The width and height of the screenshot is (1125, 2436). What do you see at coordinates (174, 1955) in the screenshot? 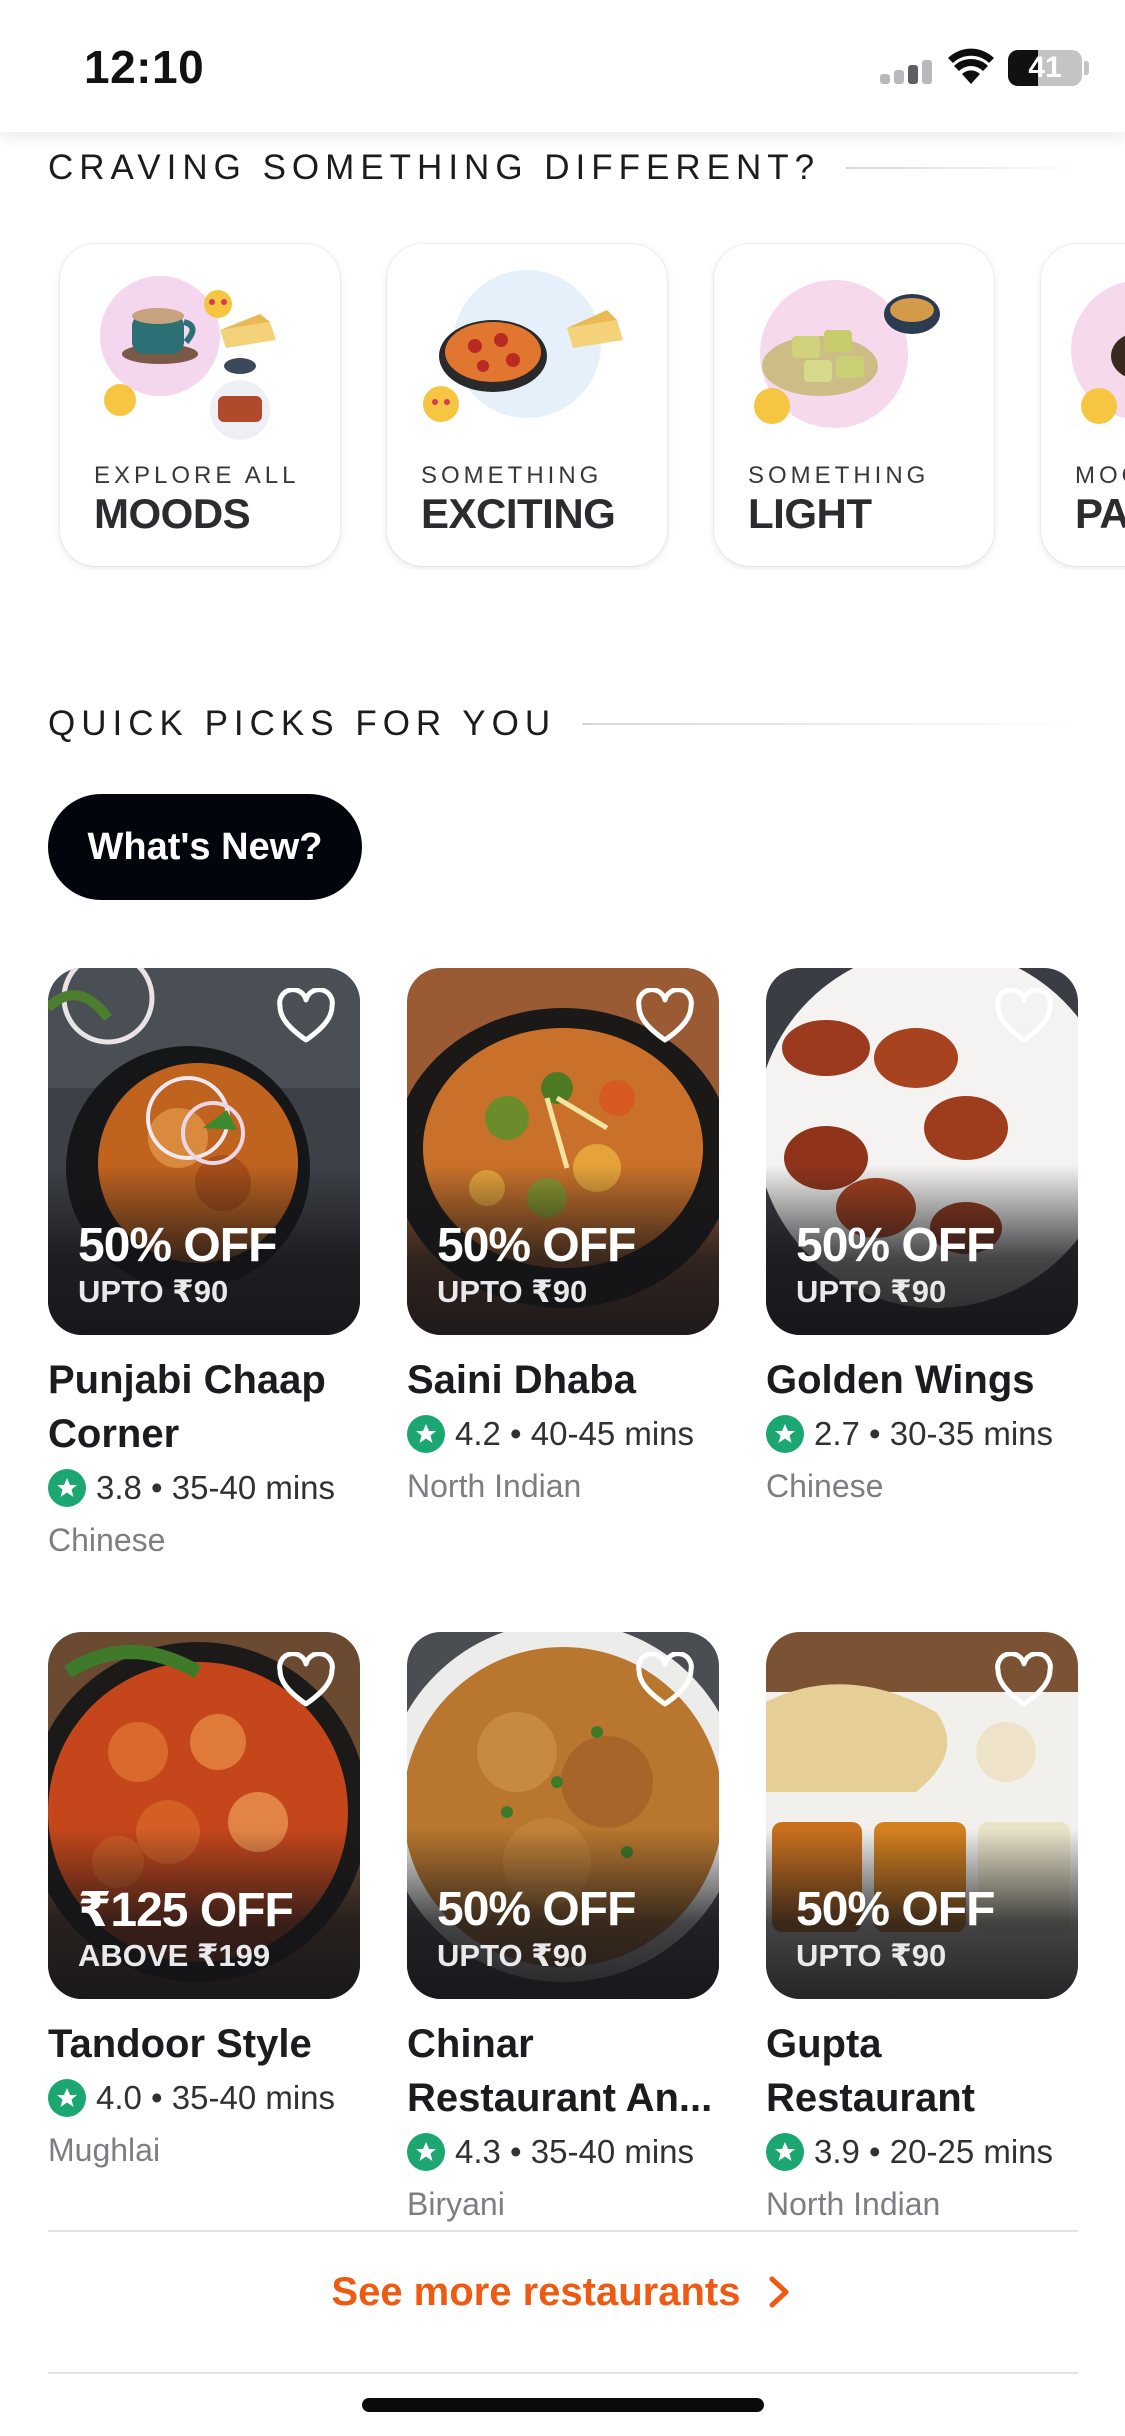
I see `offer-sublabel: ABOVE ₹199` at bounding box center [174, 1955].